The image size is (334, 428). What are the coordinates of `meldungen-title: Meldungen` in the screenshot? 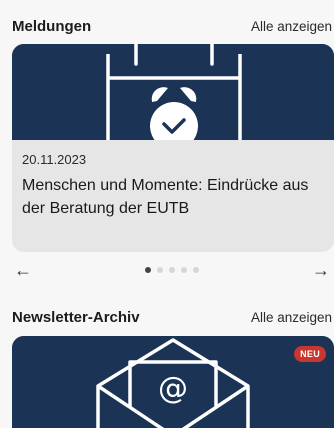 It's located at (52, 26).